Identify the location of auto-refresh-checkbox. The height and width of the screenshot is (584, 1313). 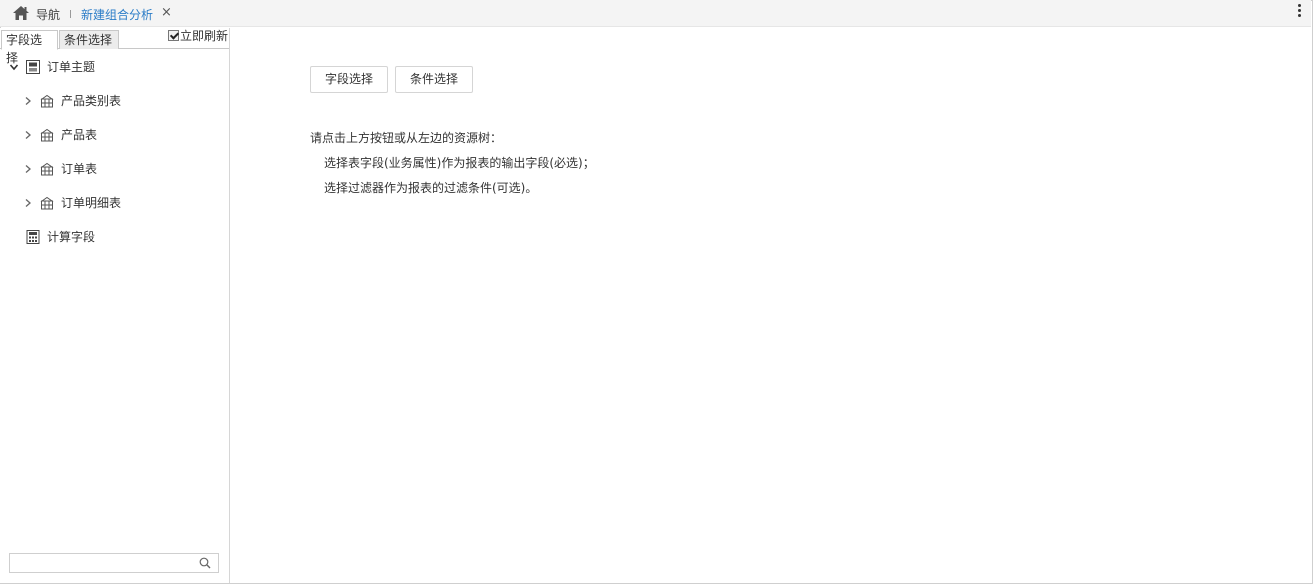
(173, 35).